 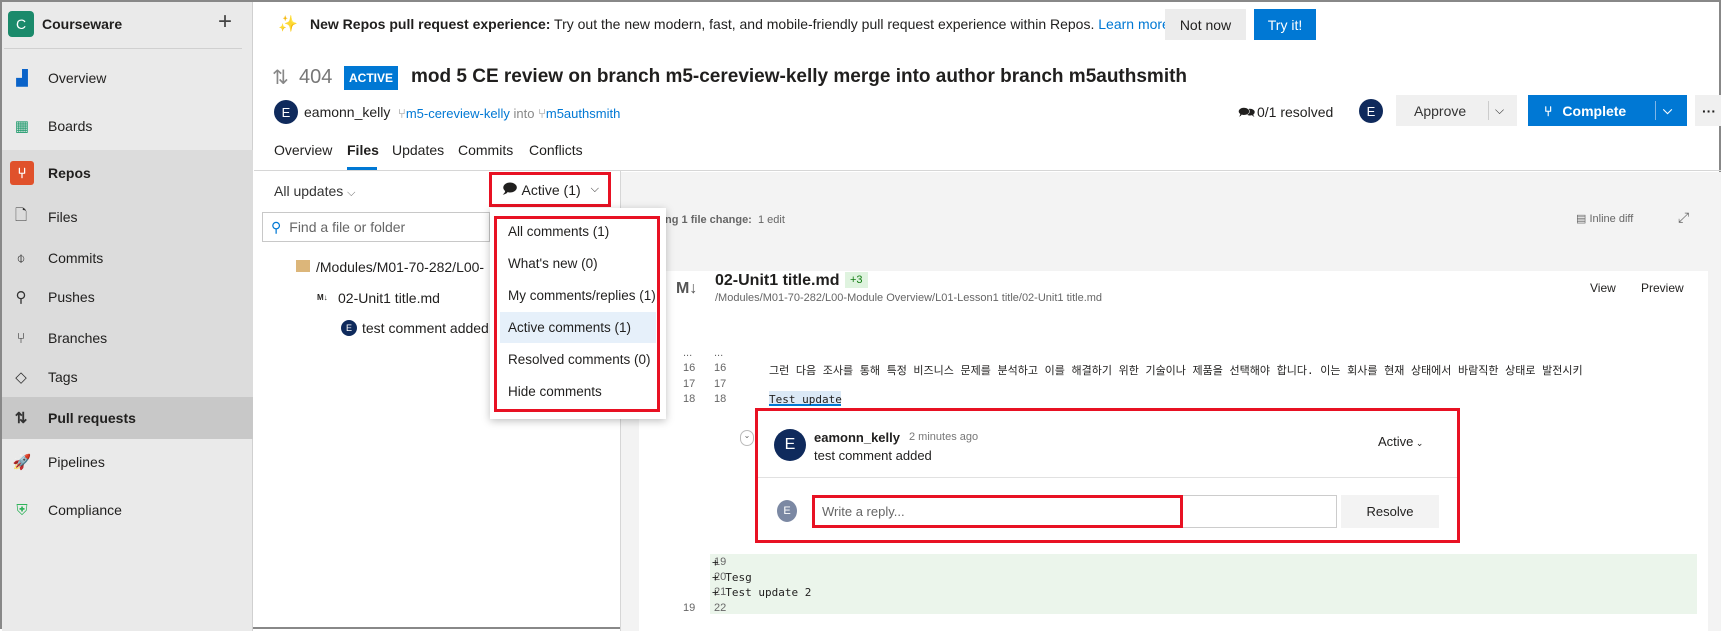 I want to click on inline-diff-toggle: ▤ Inline diff, so click(x=1604, y=218).